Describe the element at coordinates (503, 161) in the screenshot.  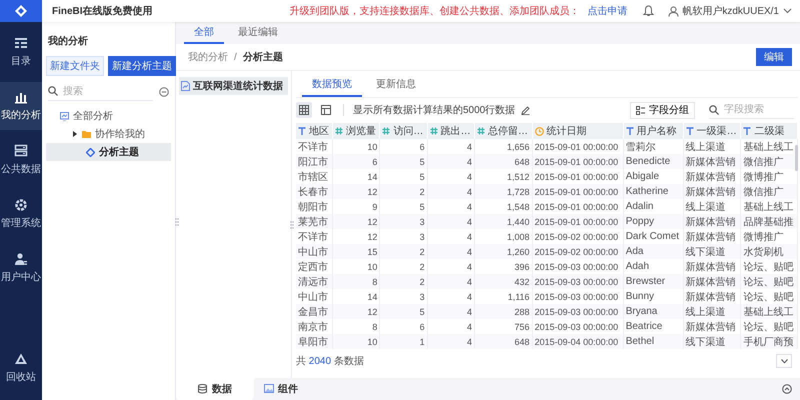
I see `table-cell: 648` at that location.